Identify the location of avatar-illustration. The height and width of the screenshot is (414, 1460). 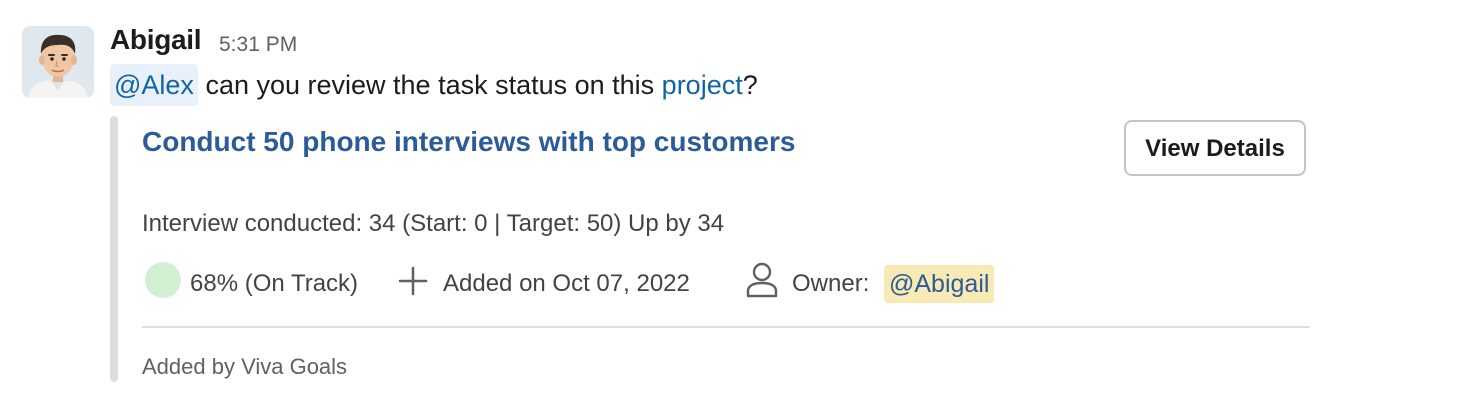
(58, 62).